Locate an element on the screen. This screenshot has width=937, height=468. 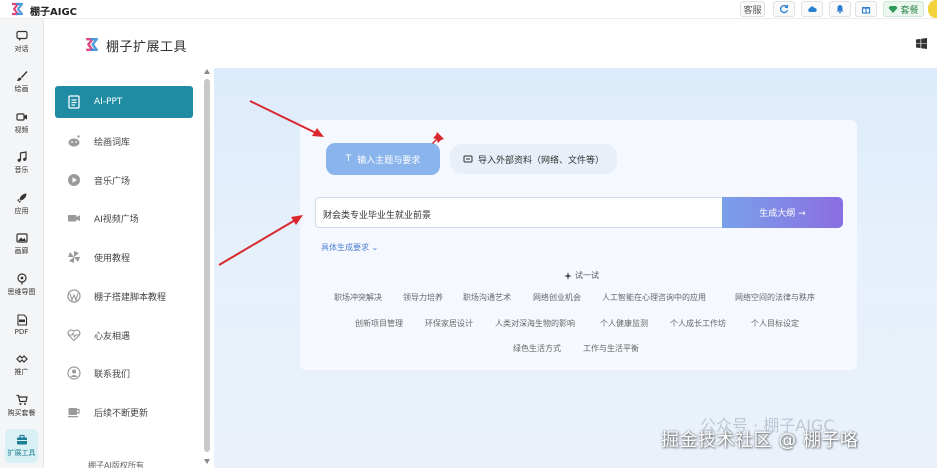
menu-item-music-square: 音乐广场 is located at coordinates (124, 180).